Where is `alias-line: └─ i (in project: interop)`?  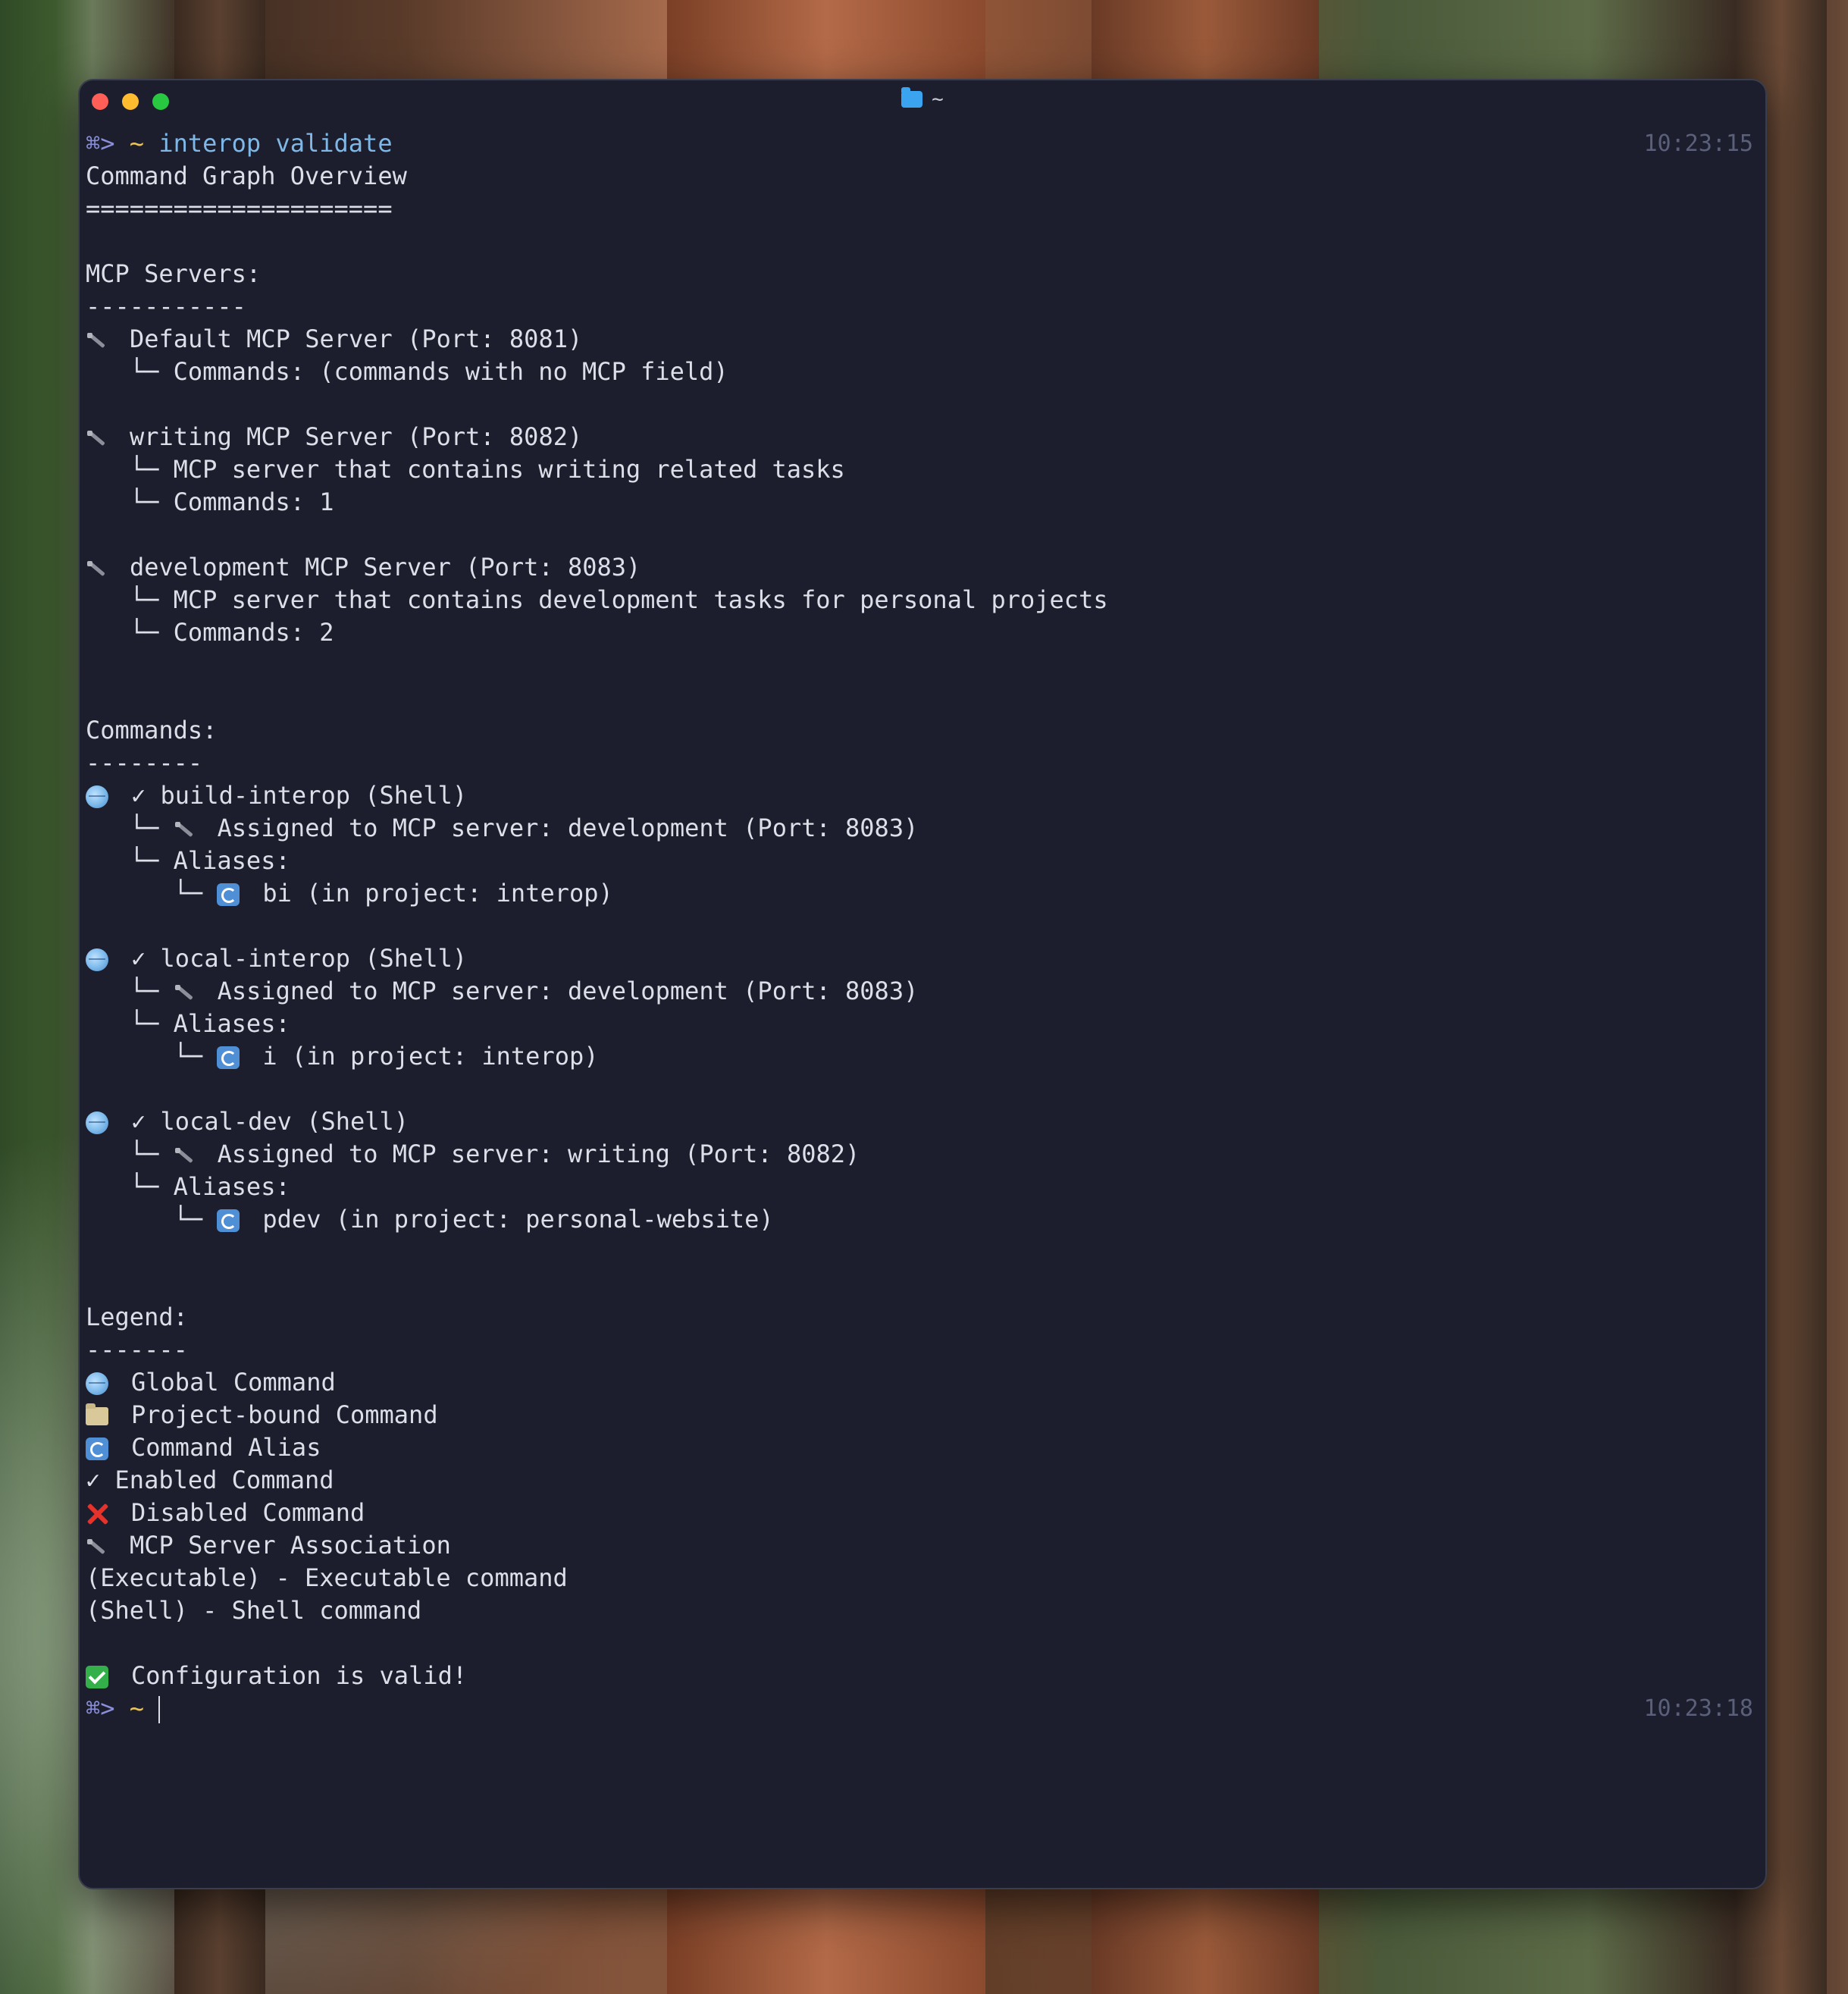 alias-line: └─ i (in project: interop) is located at coordinates (925, 1057).